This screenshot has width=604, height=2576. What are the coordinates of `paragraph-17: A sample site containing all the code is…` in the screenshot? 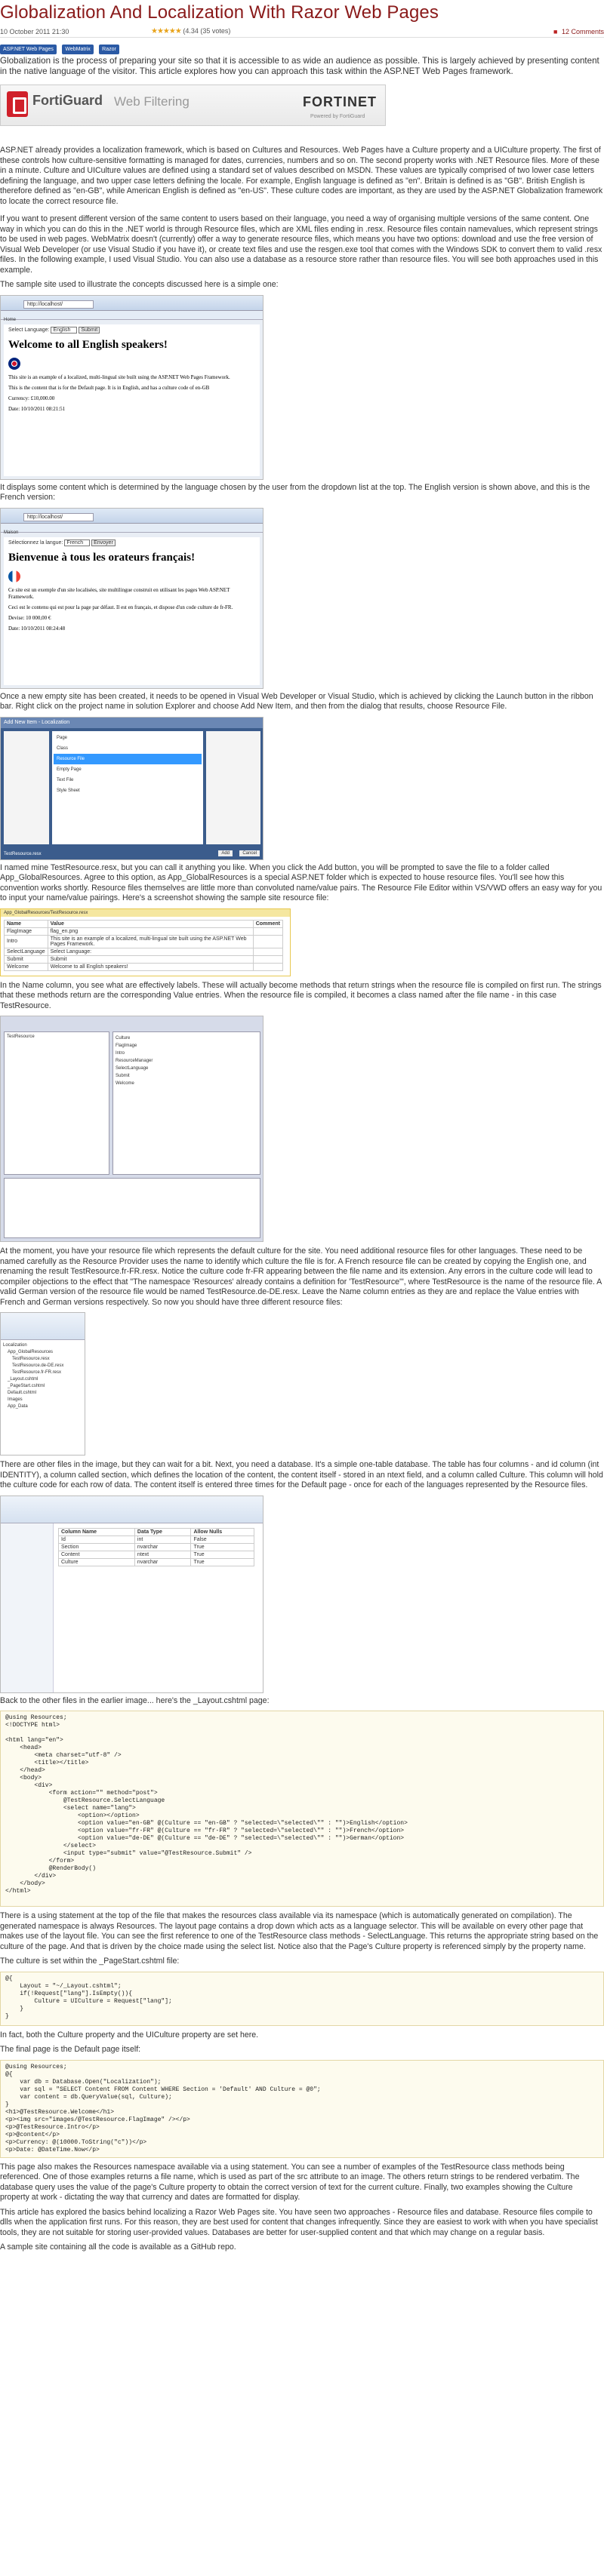 It's located at (118, 2247).